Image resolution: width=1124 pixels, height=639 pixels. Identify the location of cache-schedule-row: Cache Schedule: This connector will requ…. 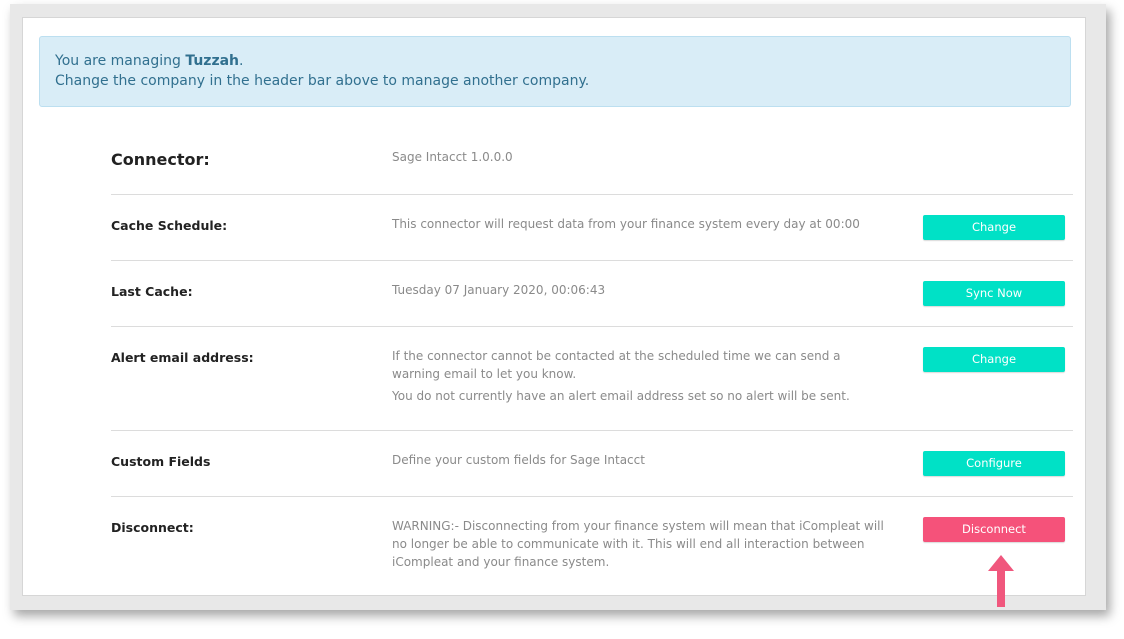
(592, 228).